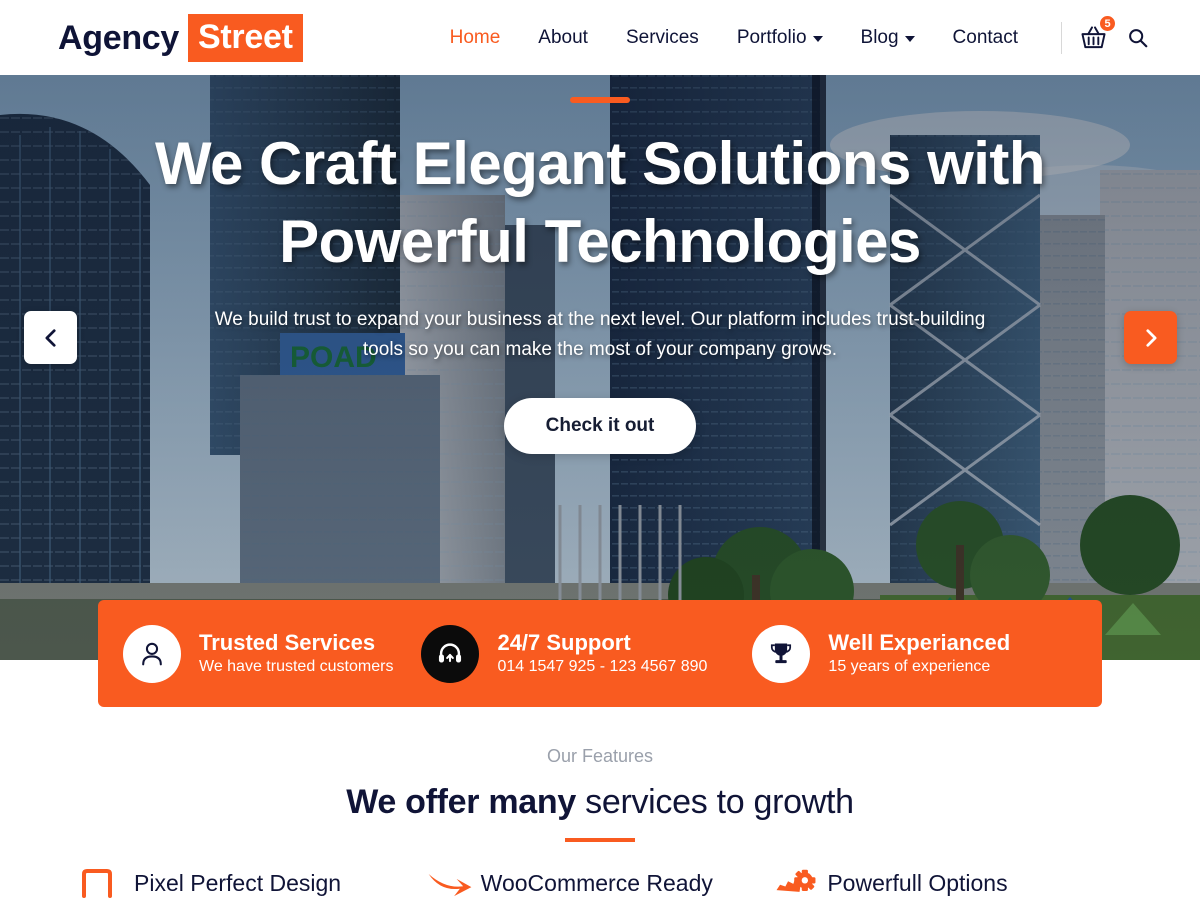 Image resolution: width=1200 pixels, height=900 pixels. Describe the element at coordinates (796, 883) in the screenshot. I see `gears-icon` at that location.